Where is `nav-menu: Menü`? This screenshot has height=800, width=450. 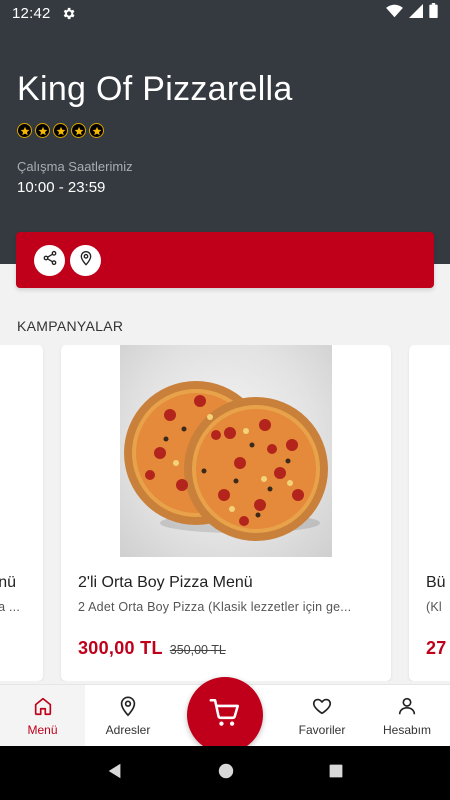 nav-menu: Menü is located at coordinates (42, 716).